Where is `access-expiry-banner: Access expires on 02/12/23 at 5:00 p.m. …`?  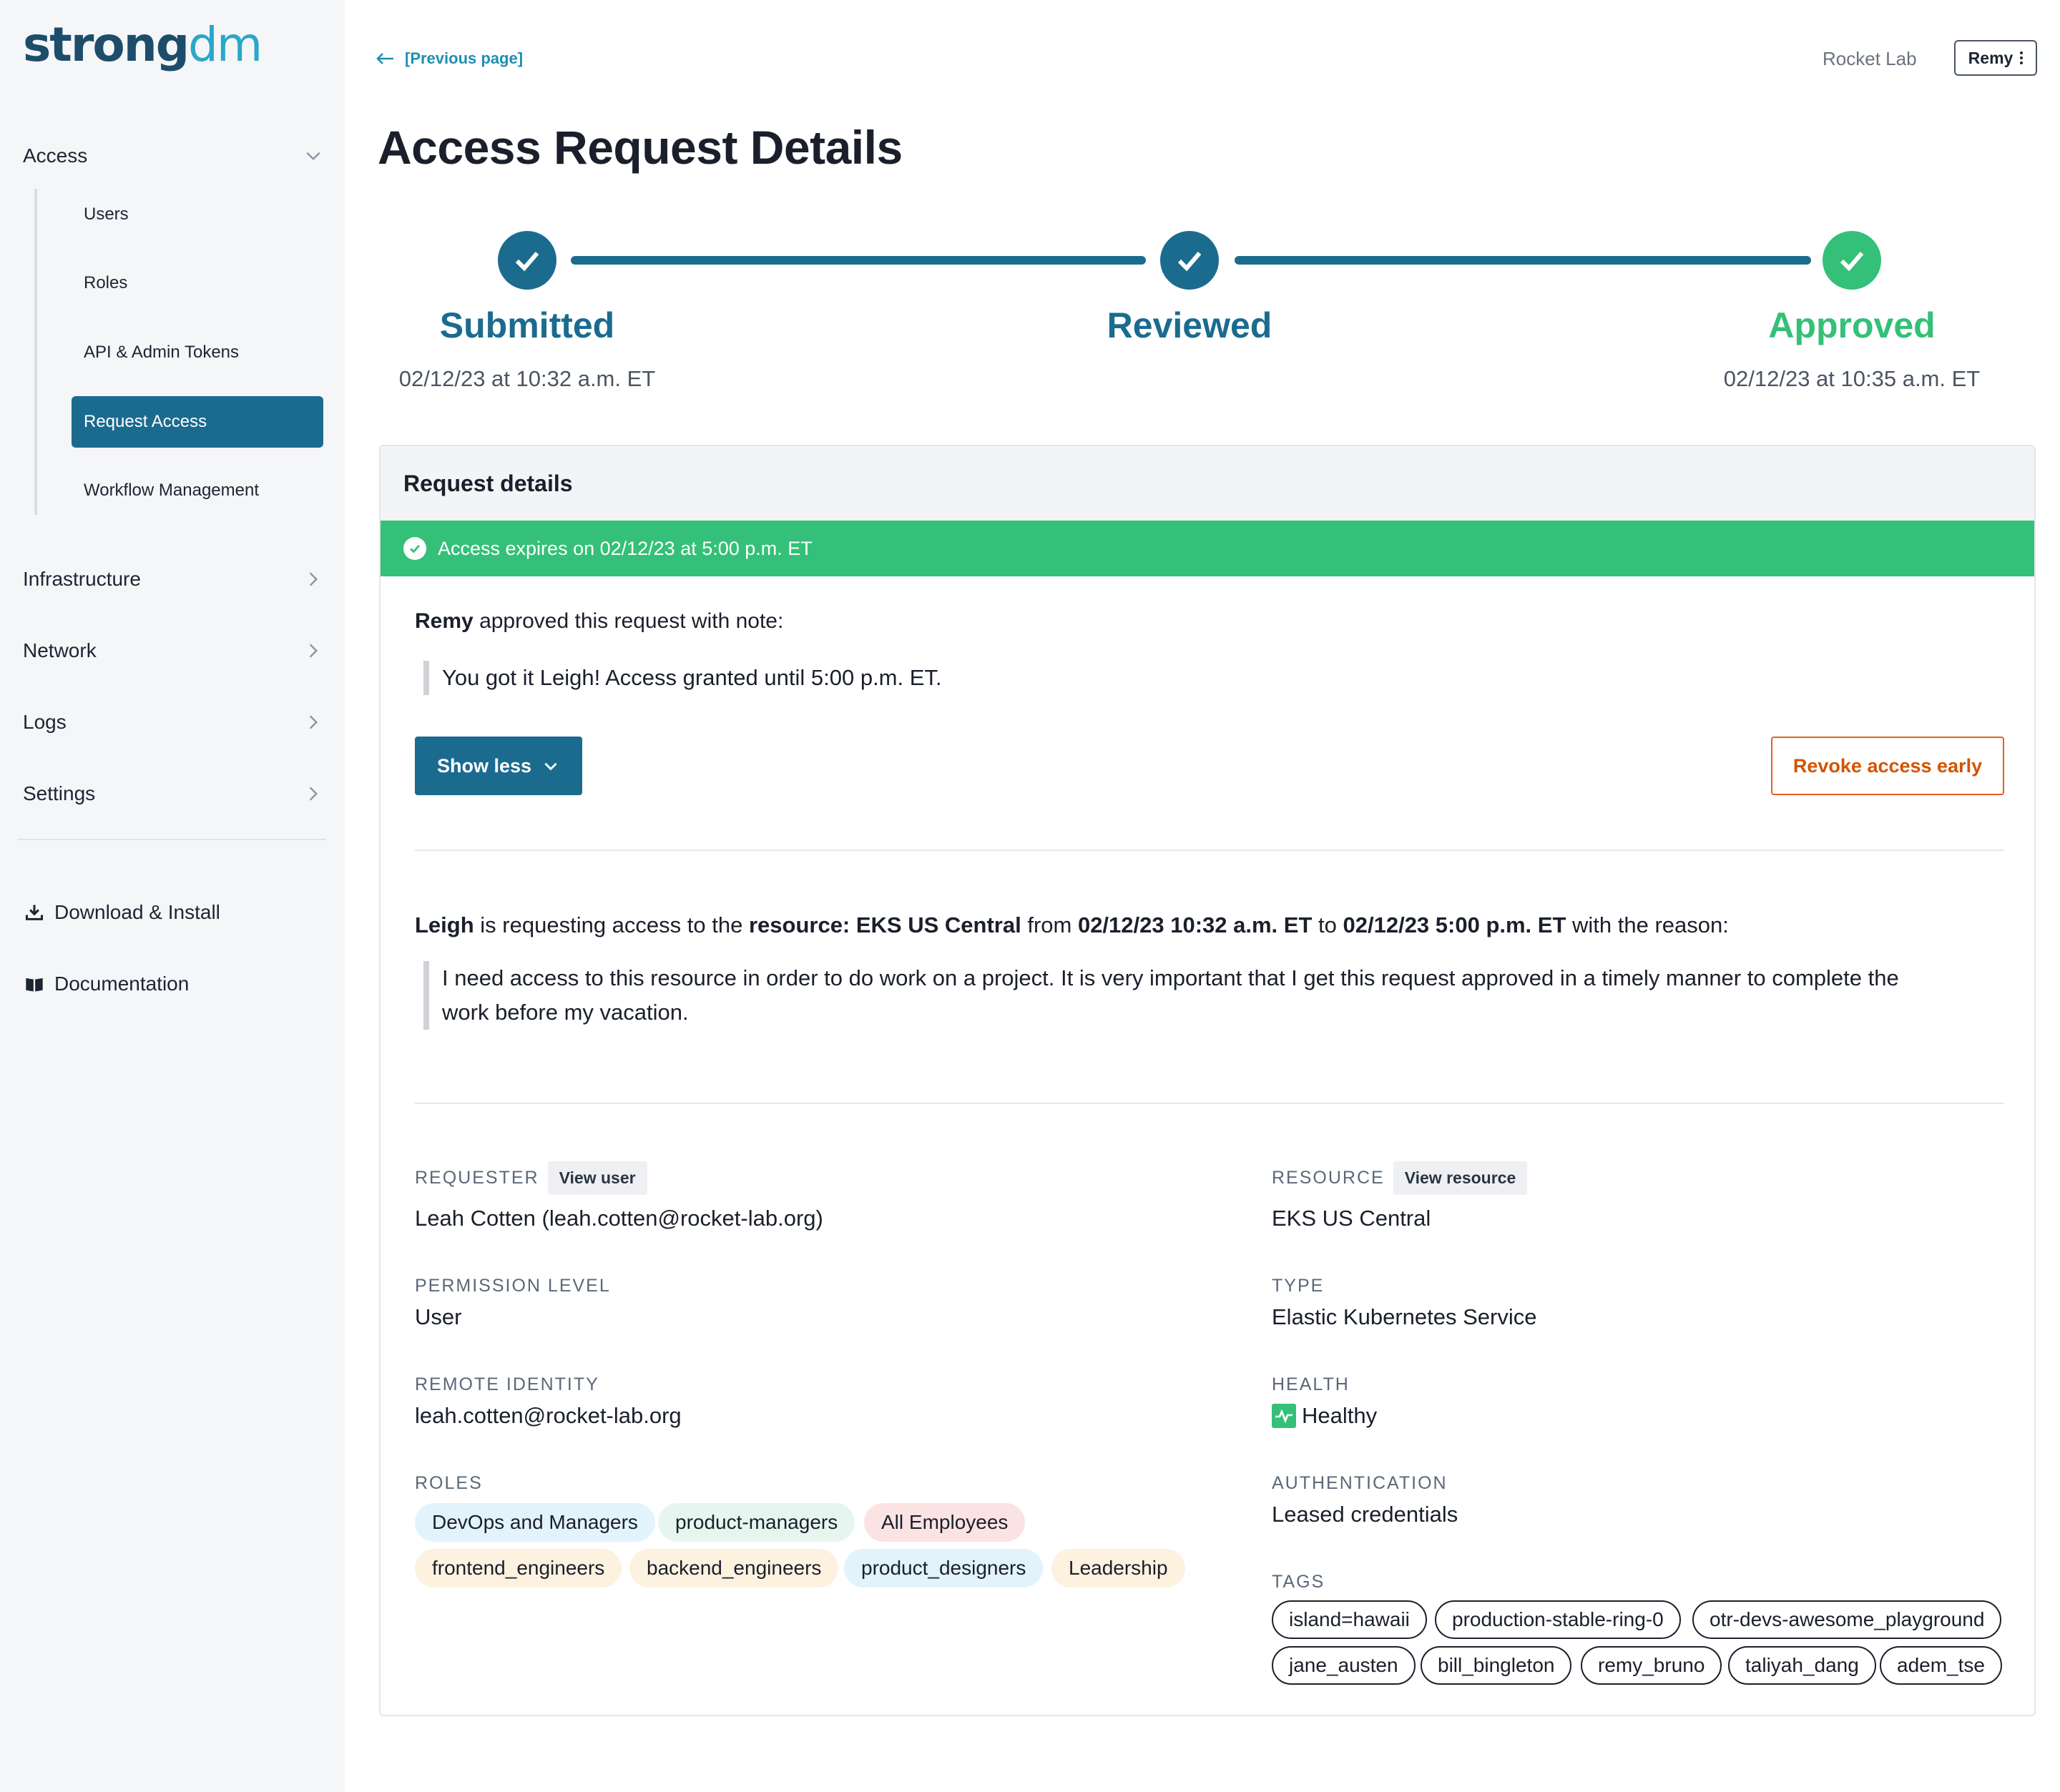 access-expiry-banner: Access expires on 02/12/23 at 5:00 p.m. … is located at coordinates (1208, 548).